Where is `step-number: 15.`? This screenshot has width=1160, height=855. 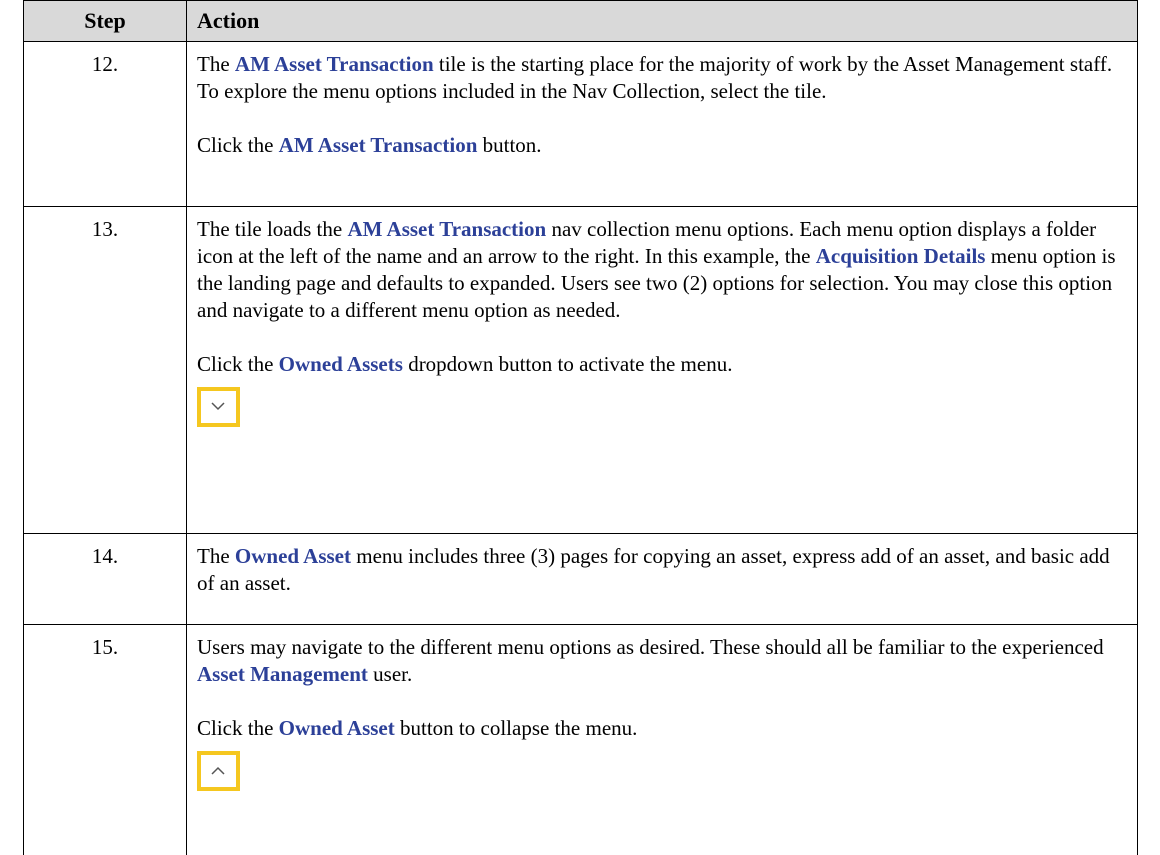 step-number: 15. is located at coordinates (105, 739).